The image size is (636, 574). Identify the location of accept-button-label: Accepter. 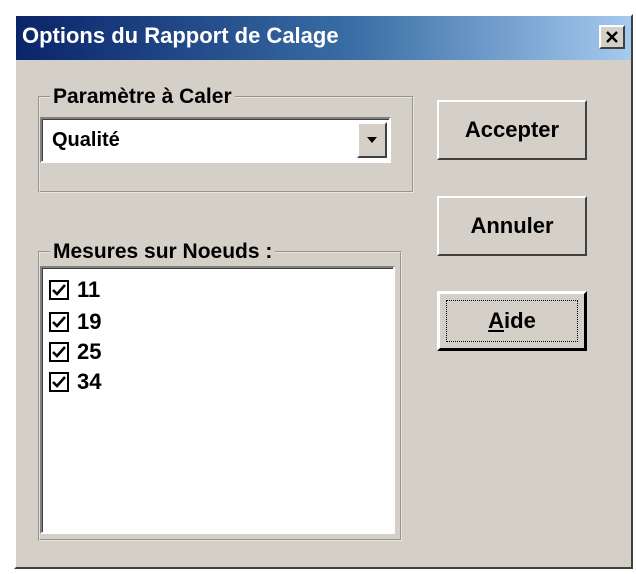
(512, 129).